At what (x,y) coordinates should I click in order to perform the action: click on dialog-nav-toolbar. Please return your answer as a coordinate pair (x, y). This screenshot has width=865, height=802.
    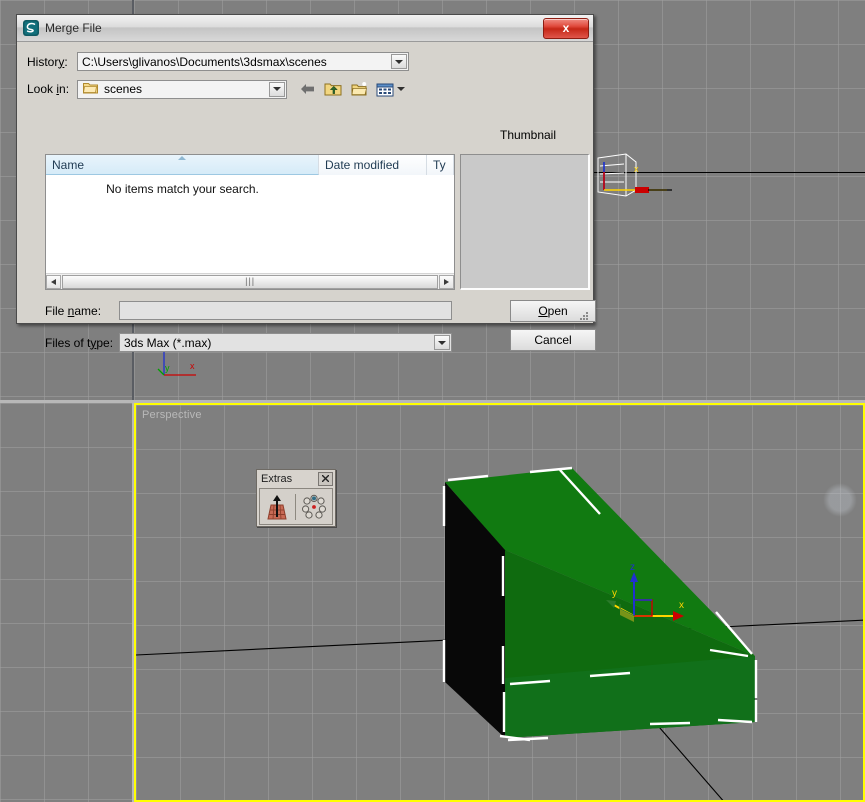
    Looking at the image, I should click on (350, 89).